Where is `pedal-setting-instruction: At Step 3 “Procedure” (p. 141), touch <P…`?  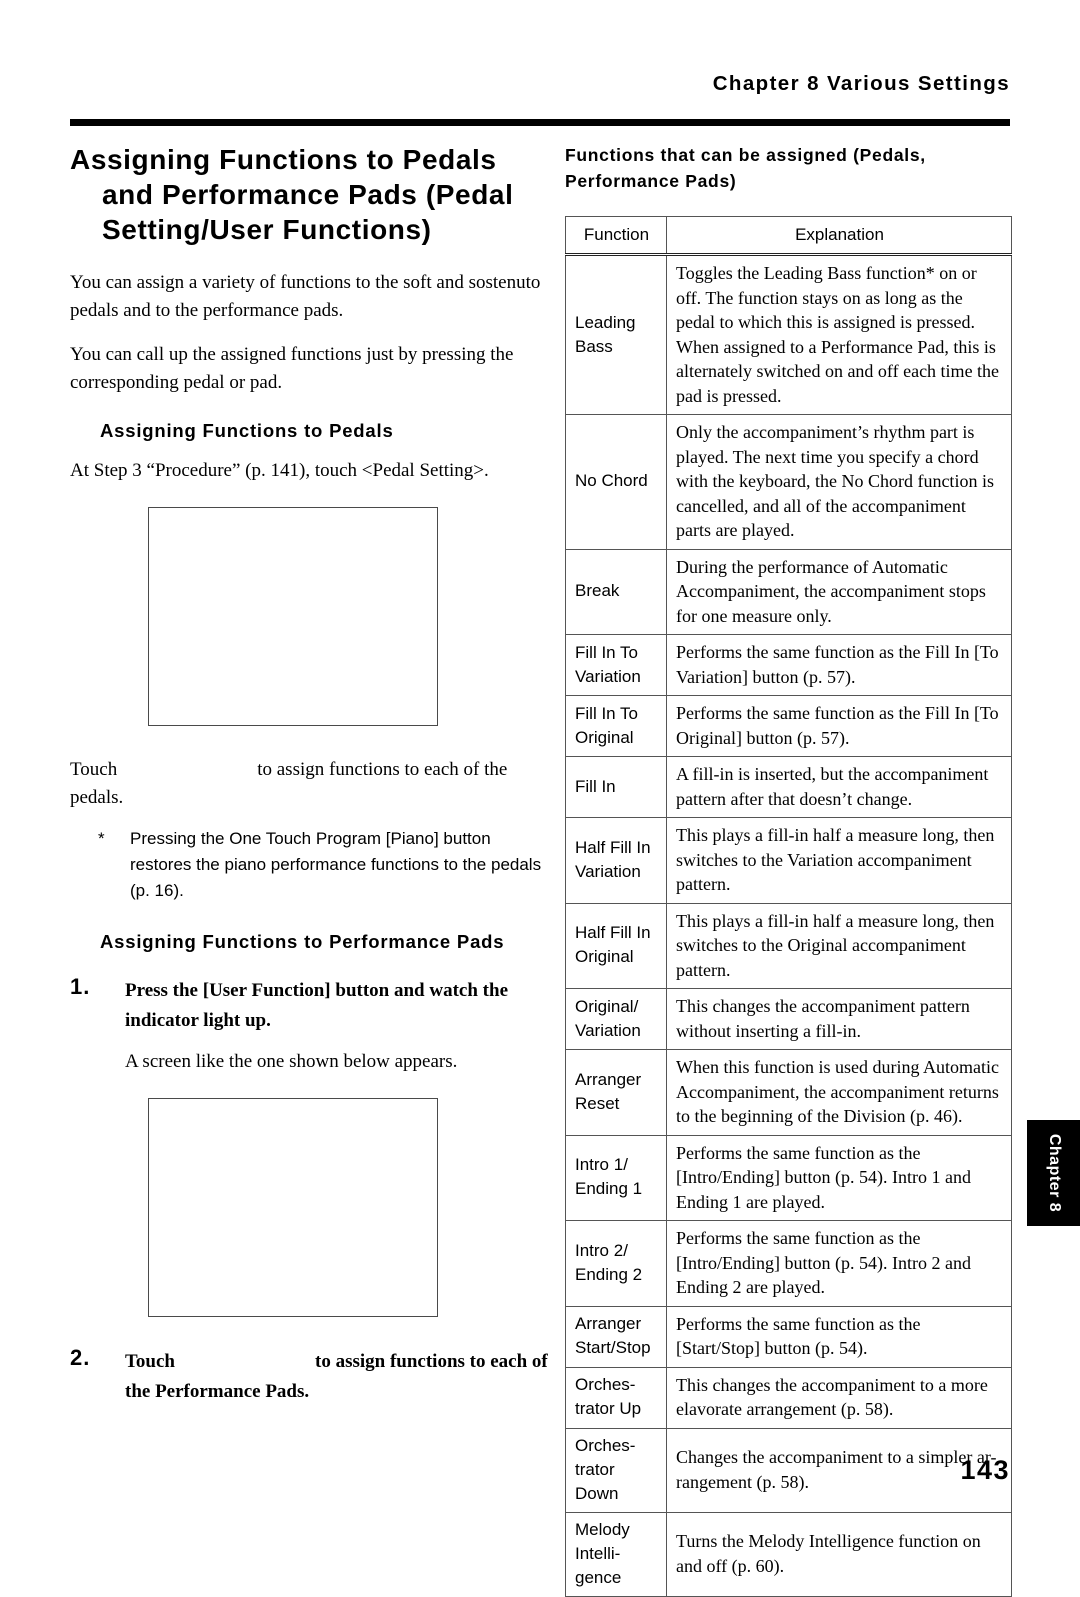 pedal-setting-instruction: At Step 3 “Procedure” (p. 141), touch <P… is located at coordinates (279, 470).